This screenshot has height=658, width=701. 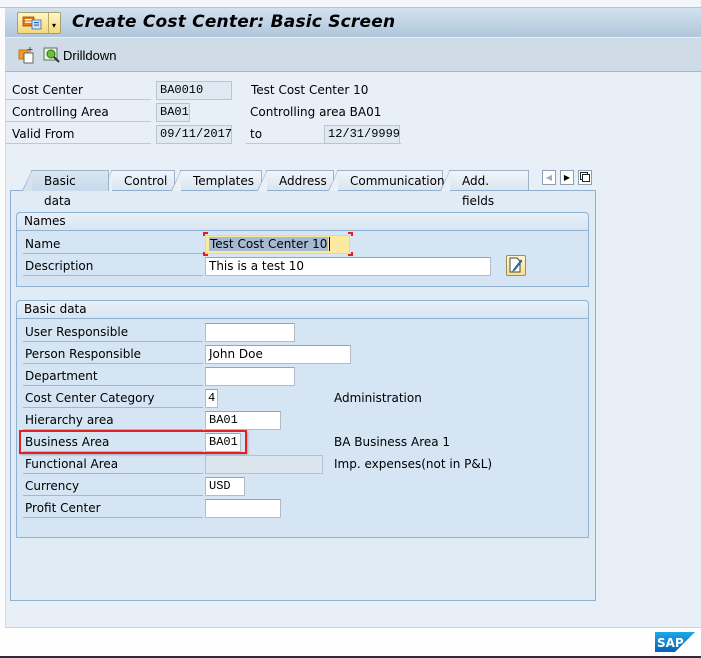 I want to click on user-responsible-input, so click(x=250, y=332).